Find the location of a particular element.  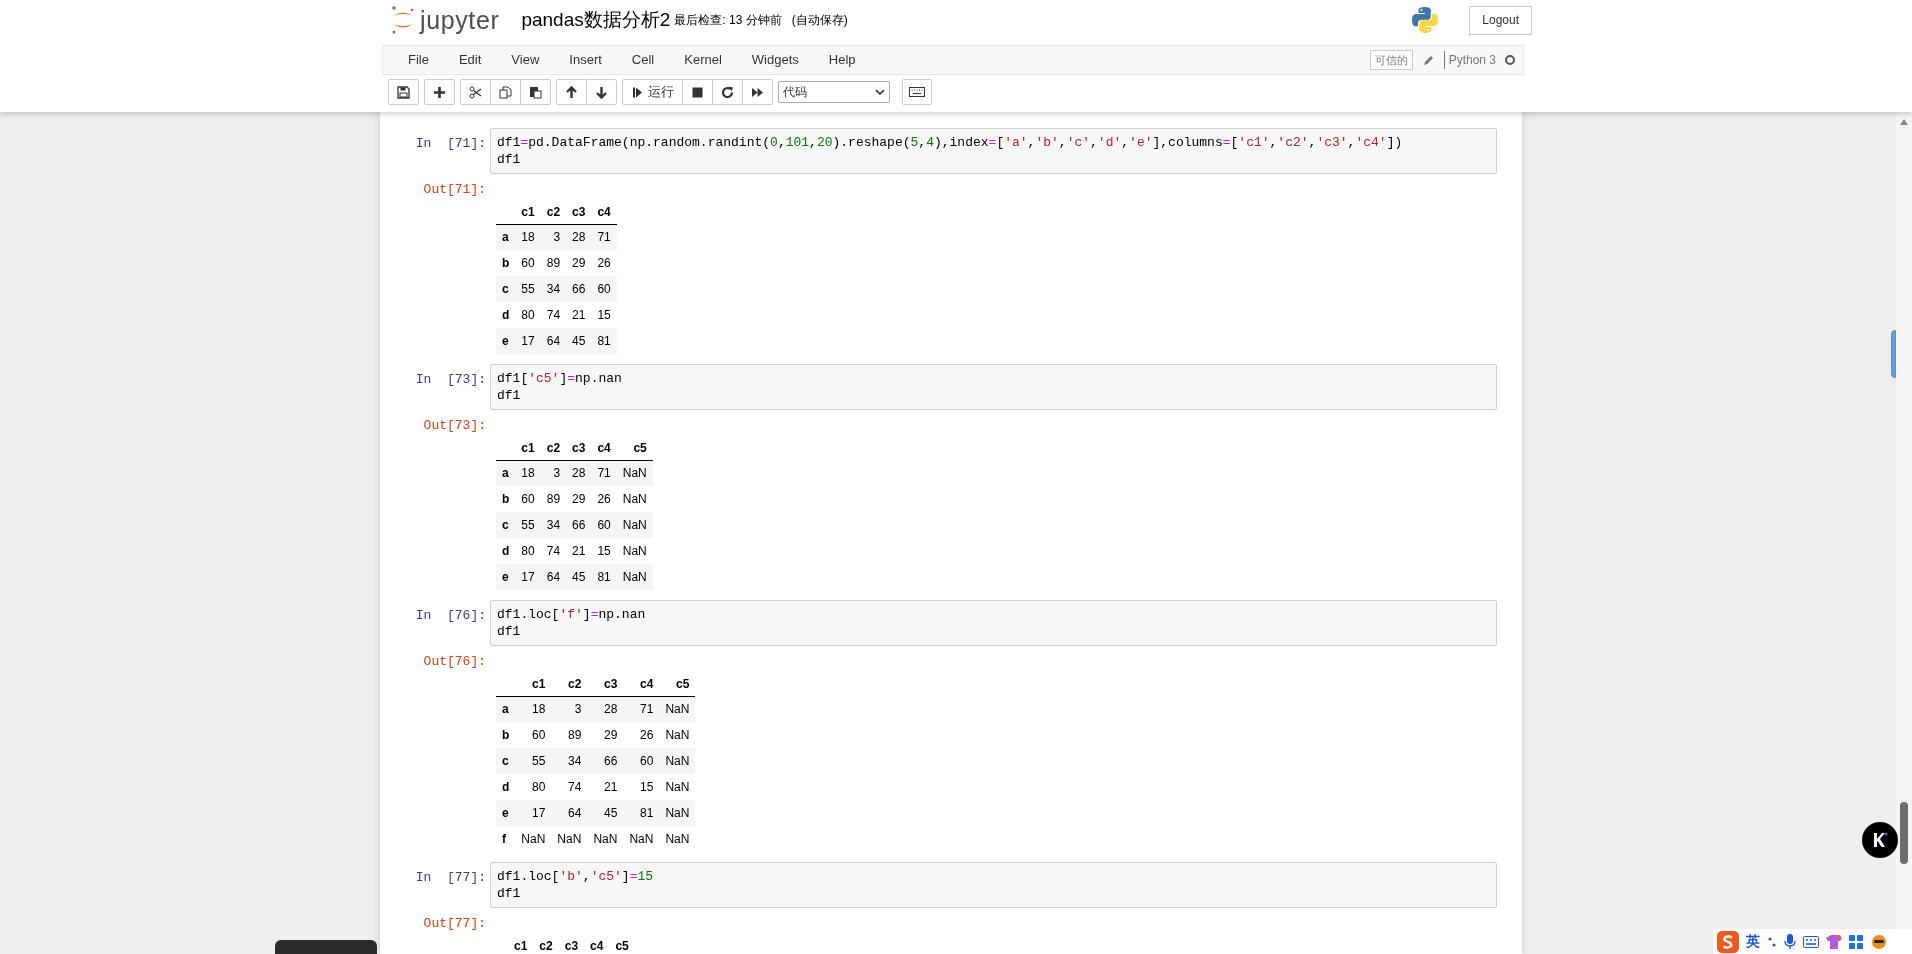

shirt-icon is located at coordinates (1834, 941).